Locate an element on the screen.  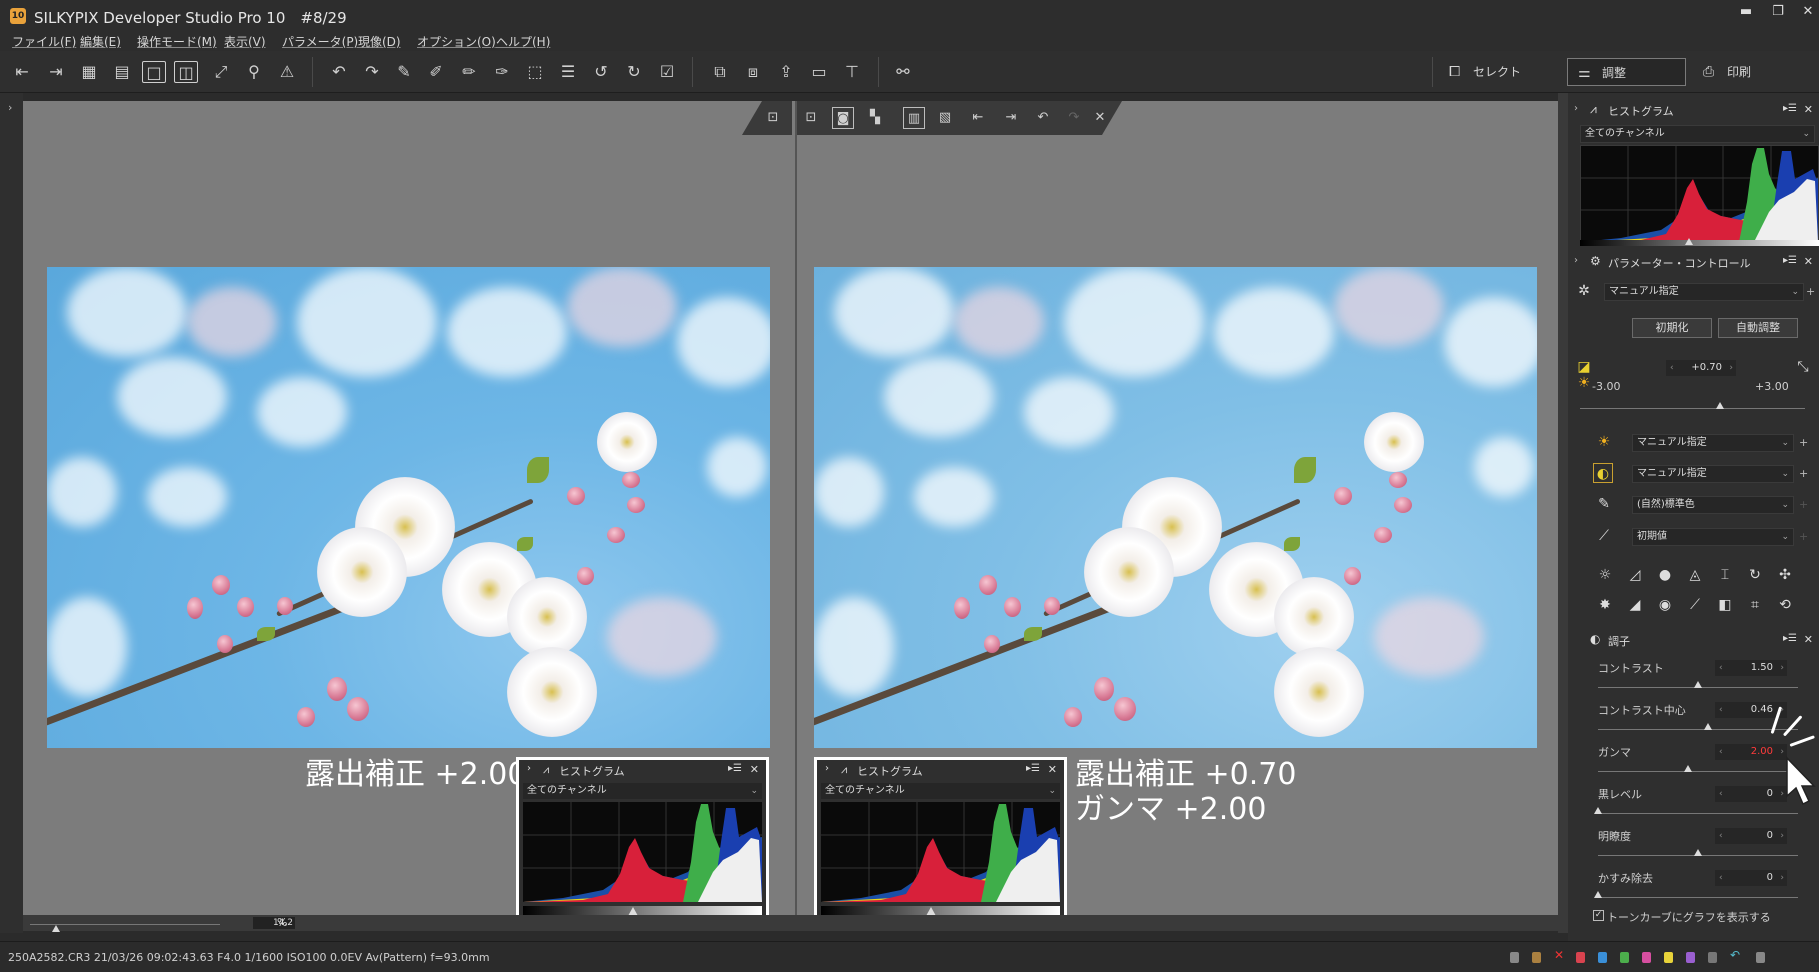
highlight-tool-icon: ✸ is located at coordinates (1605, 605).